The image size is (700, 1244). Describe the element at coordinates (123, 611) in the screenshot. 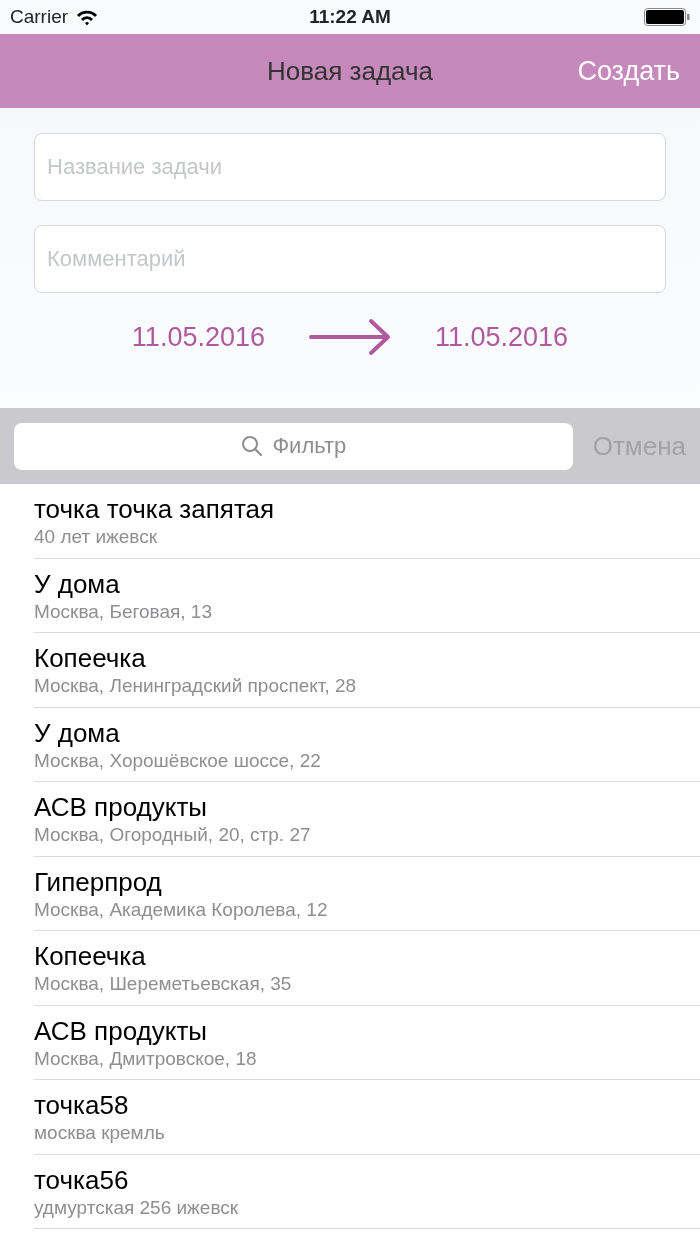

I see `point-address: Москва, Беговая, 13` at that location.